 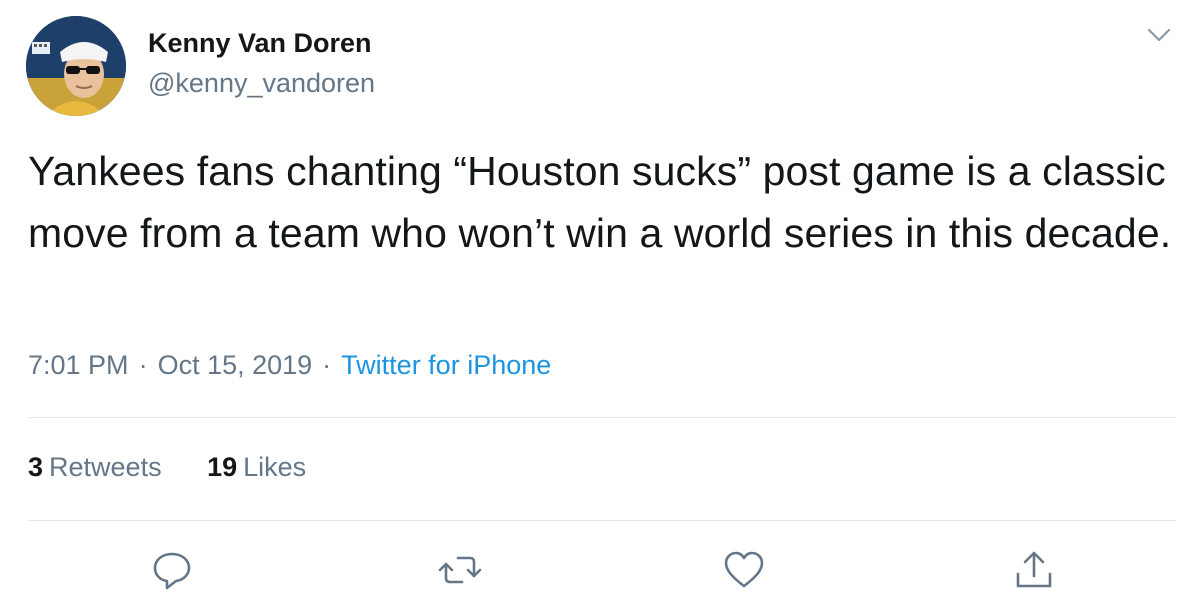 I want to click on heart-icon, so click(x=744, y=569).